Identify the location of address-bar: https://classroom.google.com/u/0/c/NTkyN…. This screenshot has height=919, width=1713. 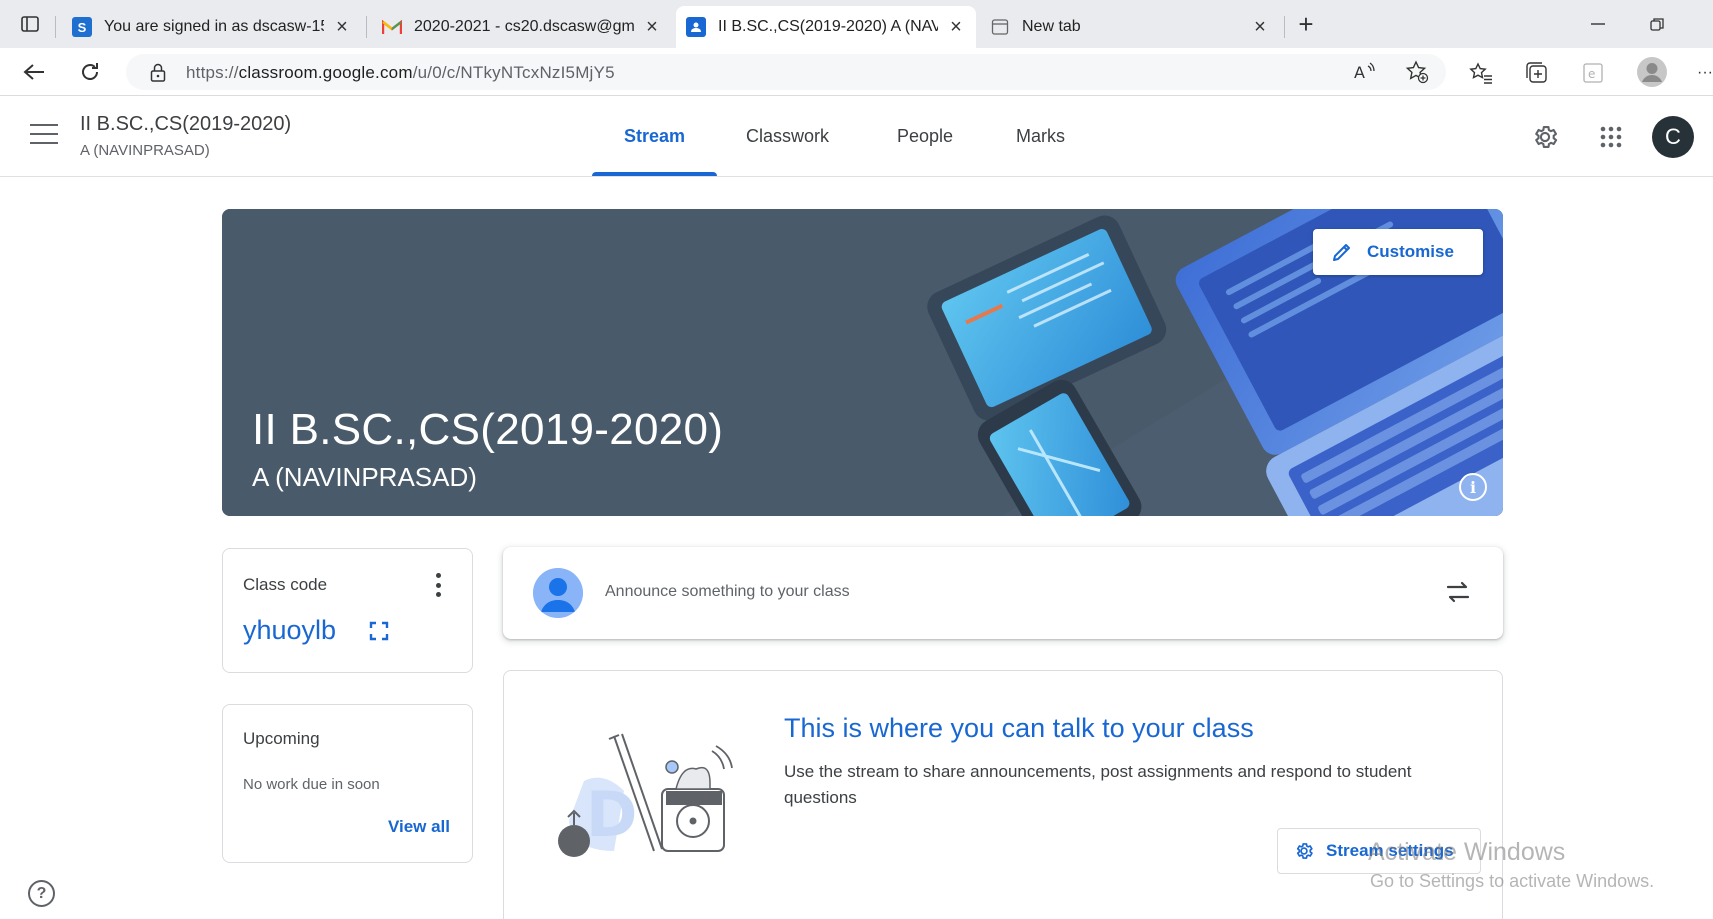
(786, 72).